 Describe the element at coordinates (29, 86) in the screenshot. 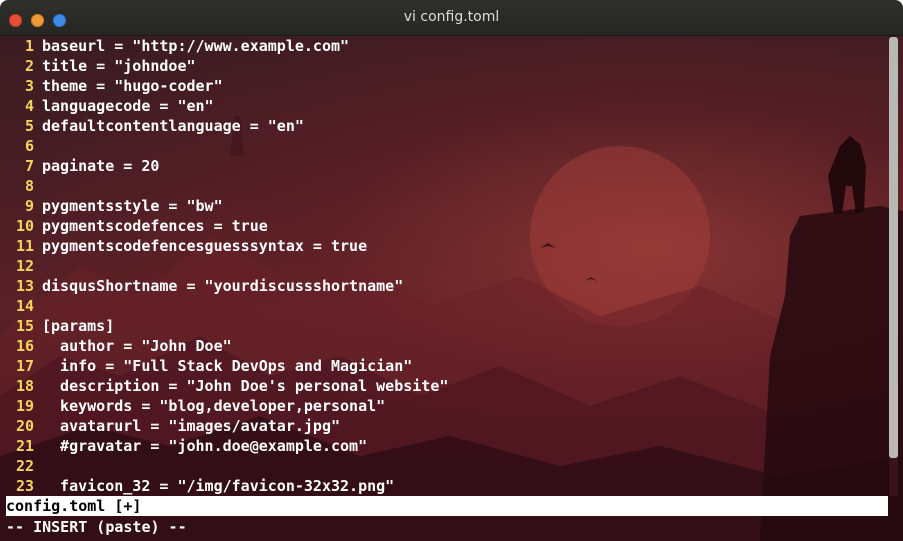

I see `line-number: 3` at that location.